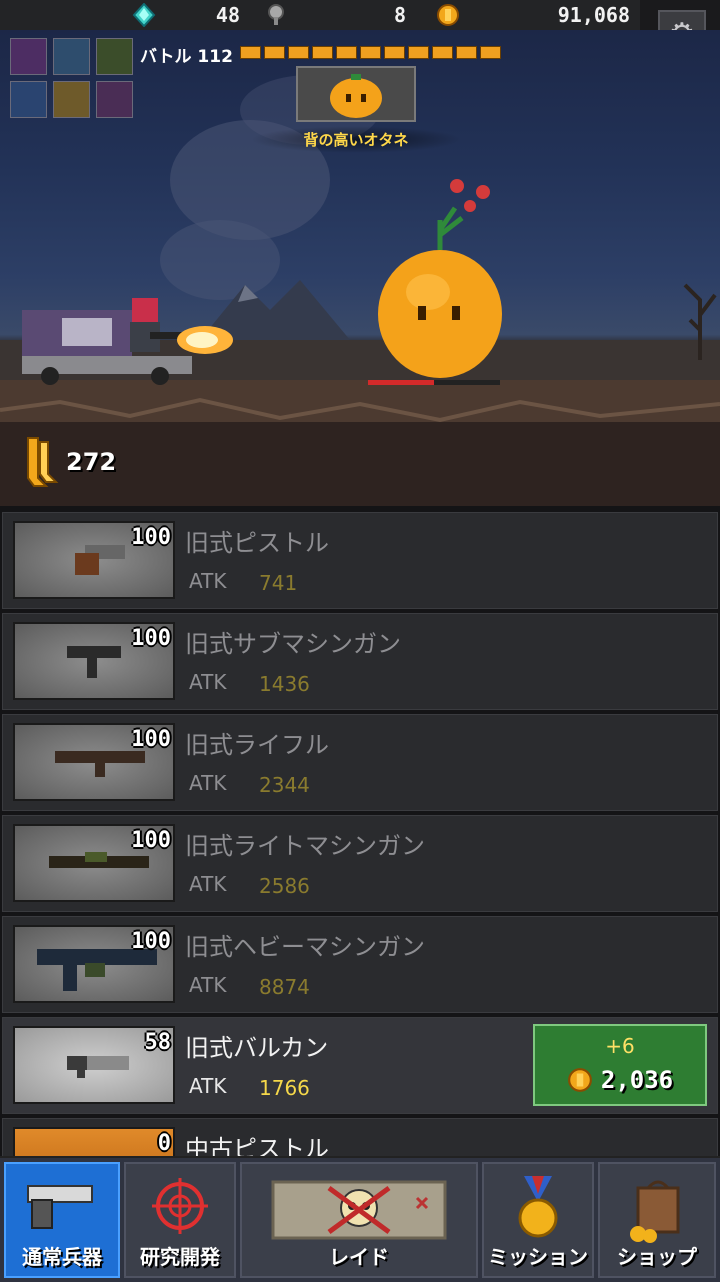 Image resolution: width=720 pixels, height=1282 pixels. I want to click on weapon-level: 0, so click(164, 1143).